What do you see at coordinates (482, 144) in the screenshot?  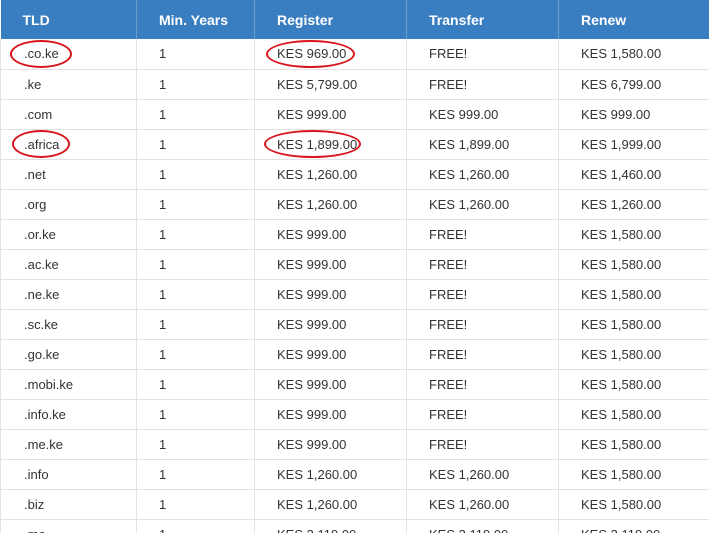 I see `cell-transfer: KES 1,899.00` at bounding box center [482, 144].